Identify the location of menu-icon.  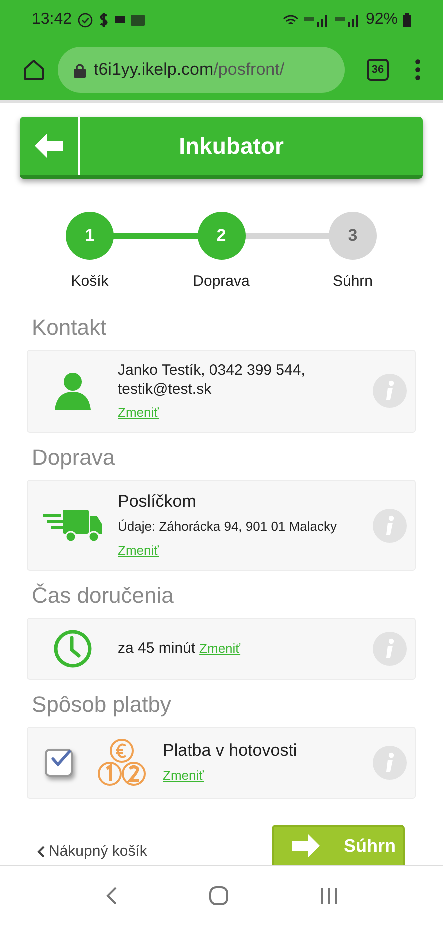
(418, 70).